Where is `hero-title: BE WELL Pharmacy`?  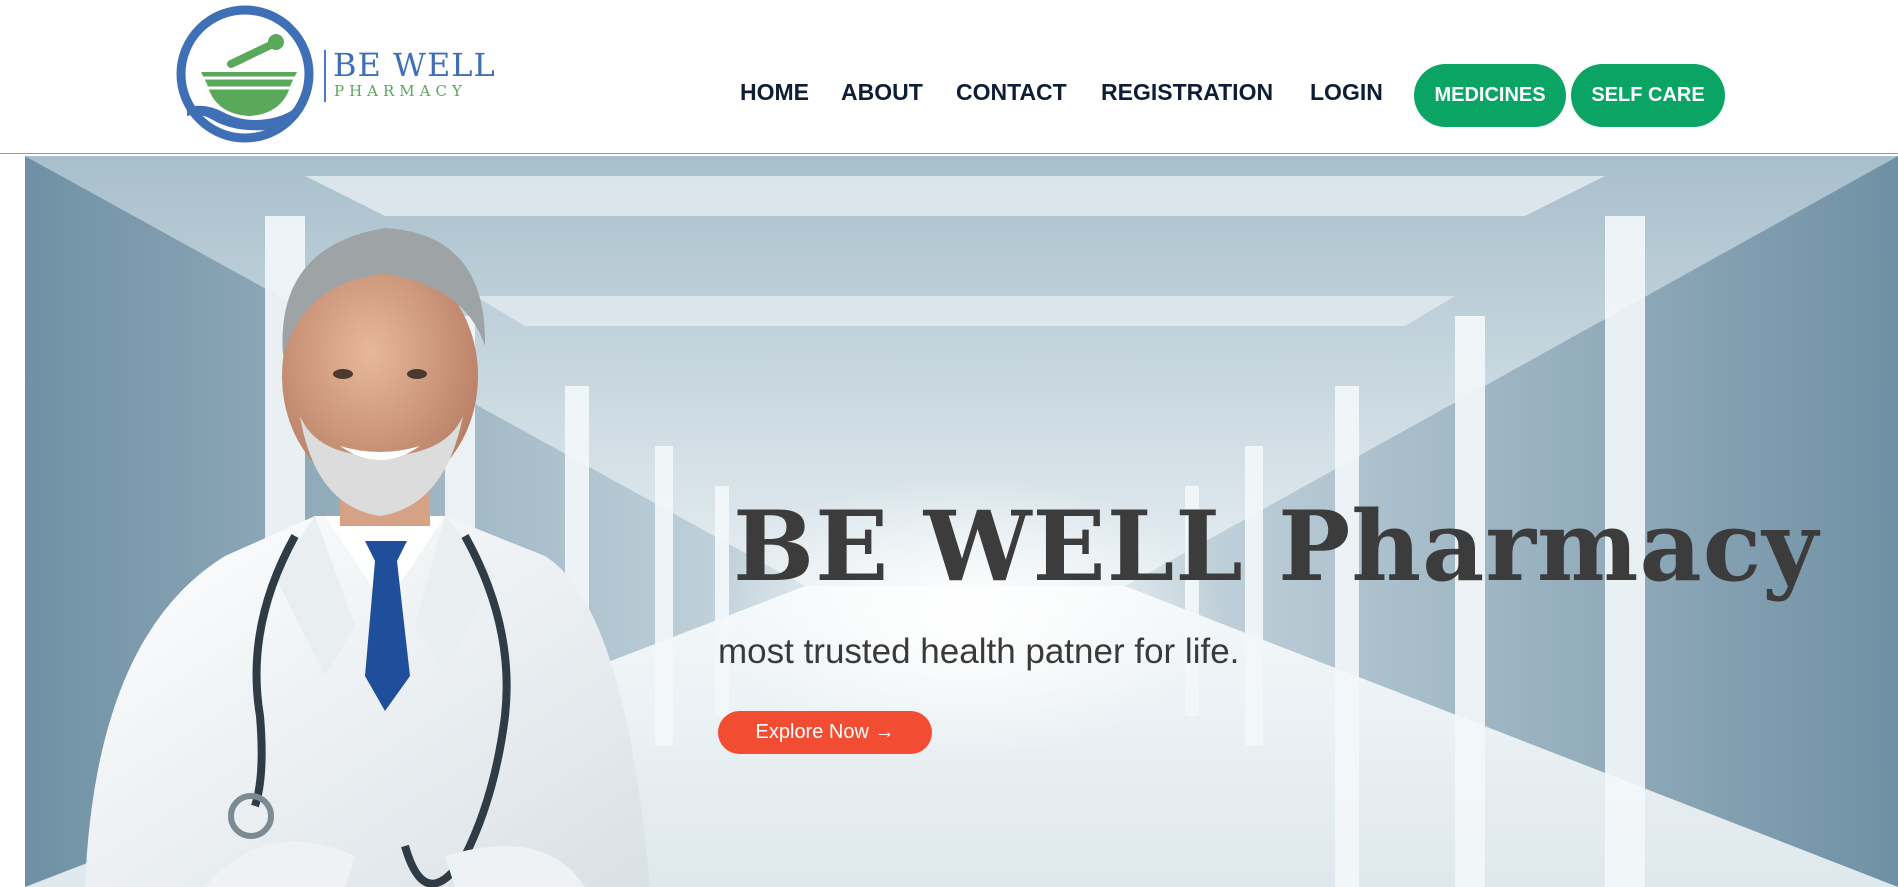 hero-title: BE WELL Pharmacy is located at coordinates (1276, 546).